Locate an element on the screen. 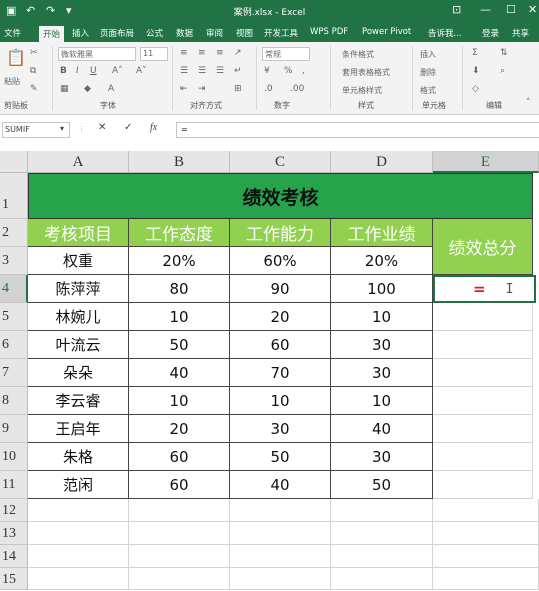  close-icon: ✕ is located at coordinates (532, 9).